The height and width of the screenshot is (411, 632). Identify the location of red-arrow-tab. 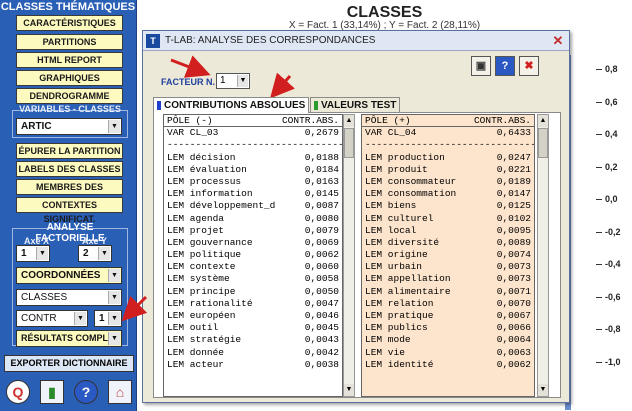
(282, 85).